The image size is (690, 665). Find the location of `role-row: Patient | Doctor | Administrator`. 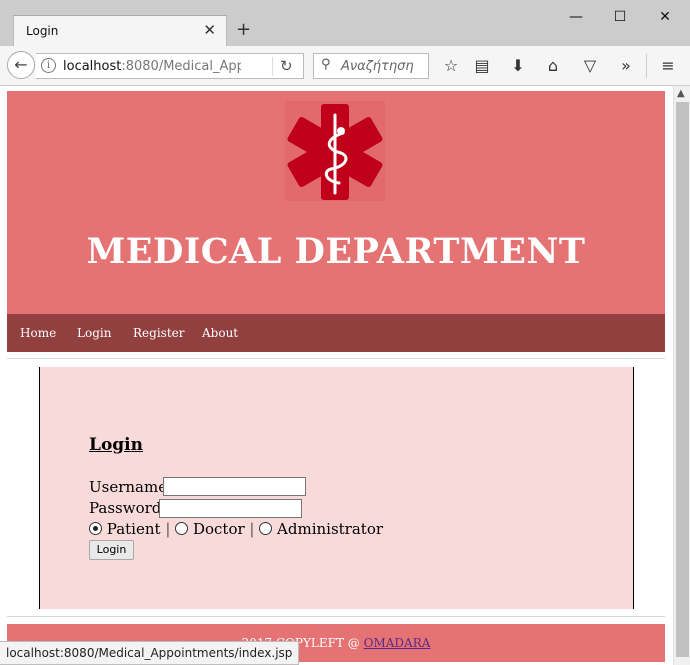

role-row: Patient | Doctor | Administrator is located at coordinates (236, 529).